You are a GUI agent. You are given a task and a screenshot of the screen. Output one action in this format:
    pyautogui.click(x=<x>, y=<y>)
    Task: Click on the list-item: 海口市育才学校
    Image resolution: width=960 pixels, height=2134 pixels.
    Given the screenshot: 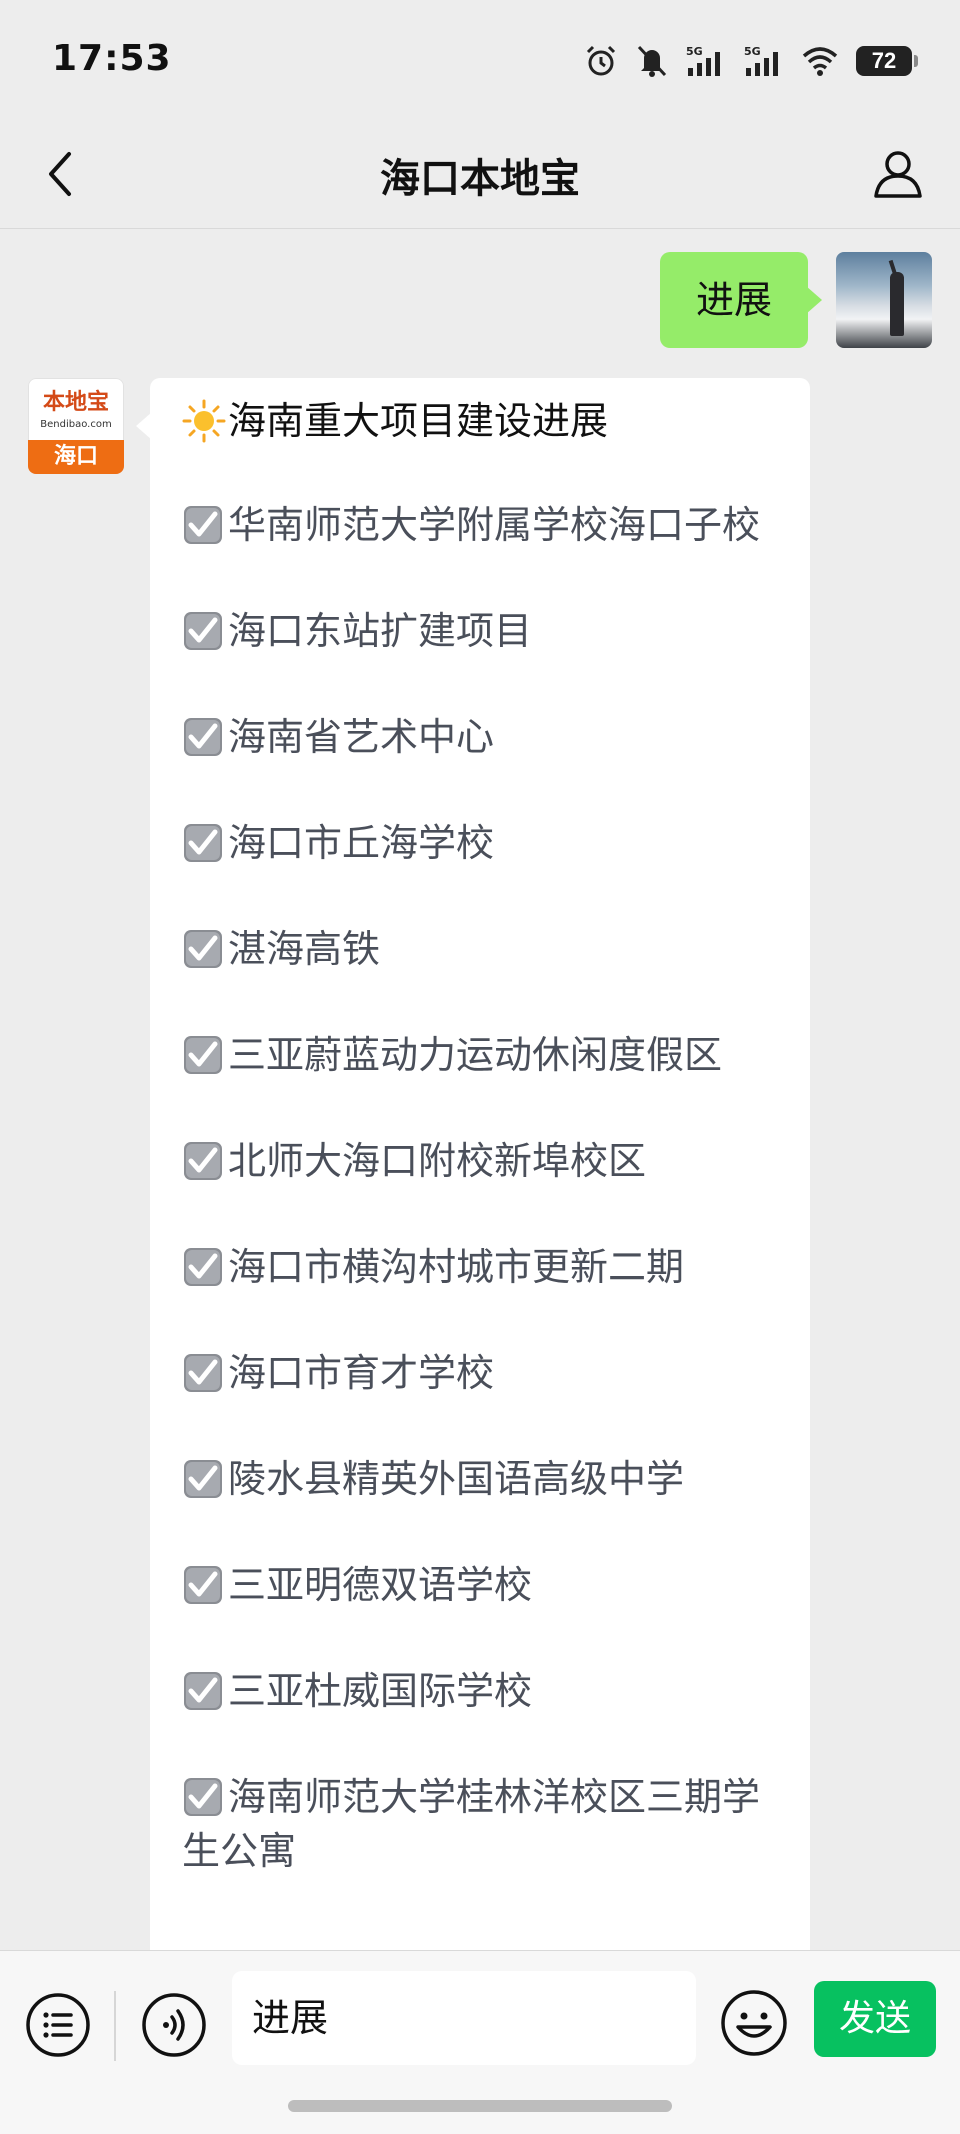 What is the action you would take?
    pyautogui.click(x=480, y=1373)
    